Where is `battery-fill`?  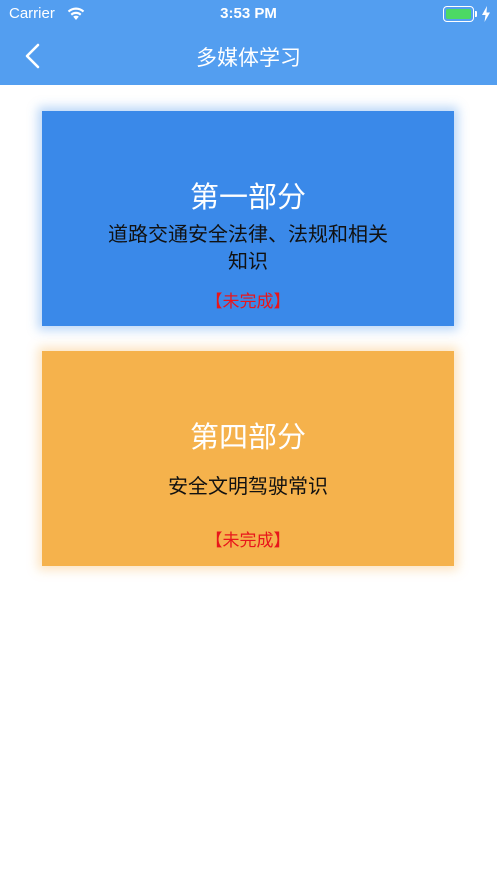
battery-fill is located at coordinates (458, 14).